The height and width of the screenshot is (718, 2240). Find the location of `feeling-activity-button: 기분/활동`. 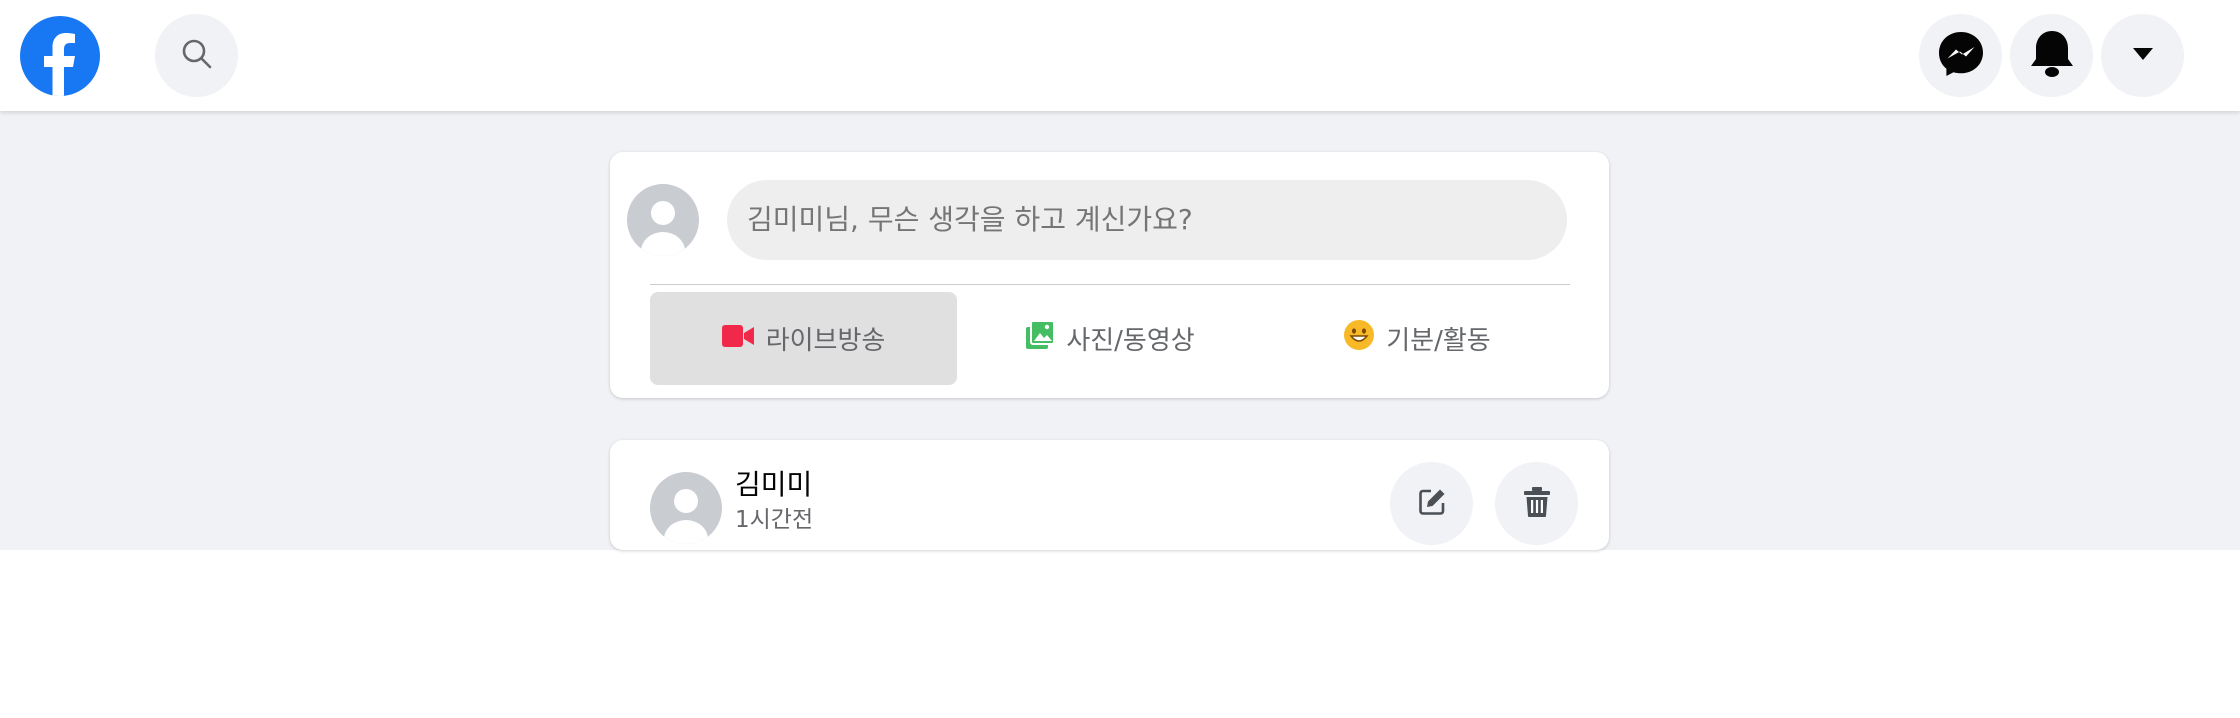

feeling-activity-button: 기분/활동 is located at coordinates (1417, 338).